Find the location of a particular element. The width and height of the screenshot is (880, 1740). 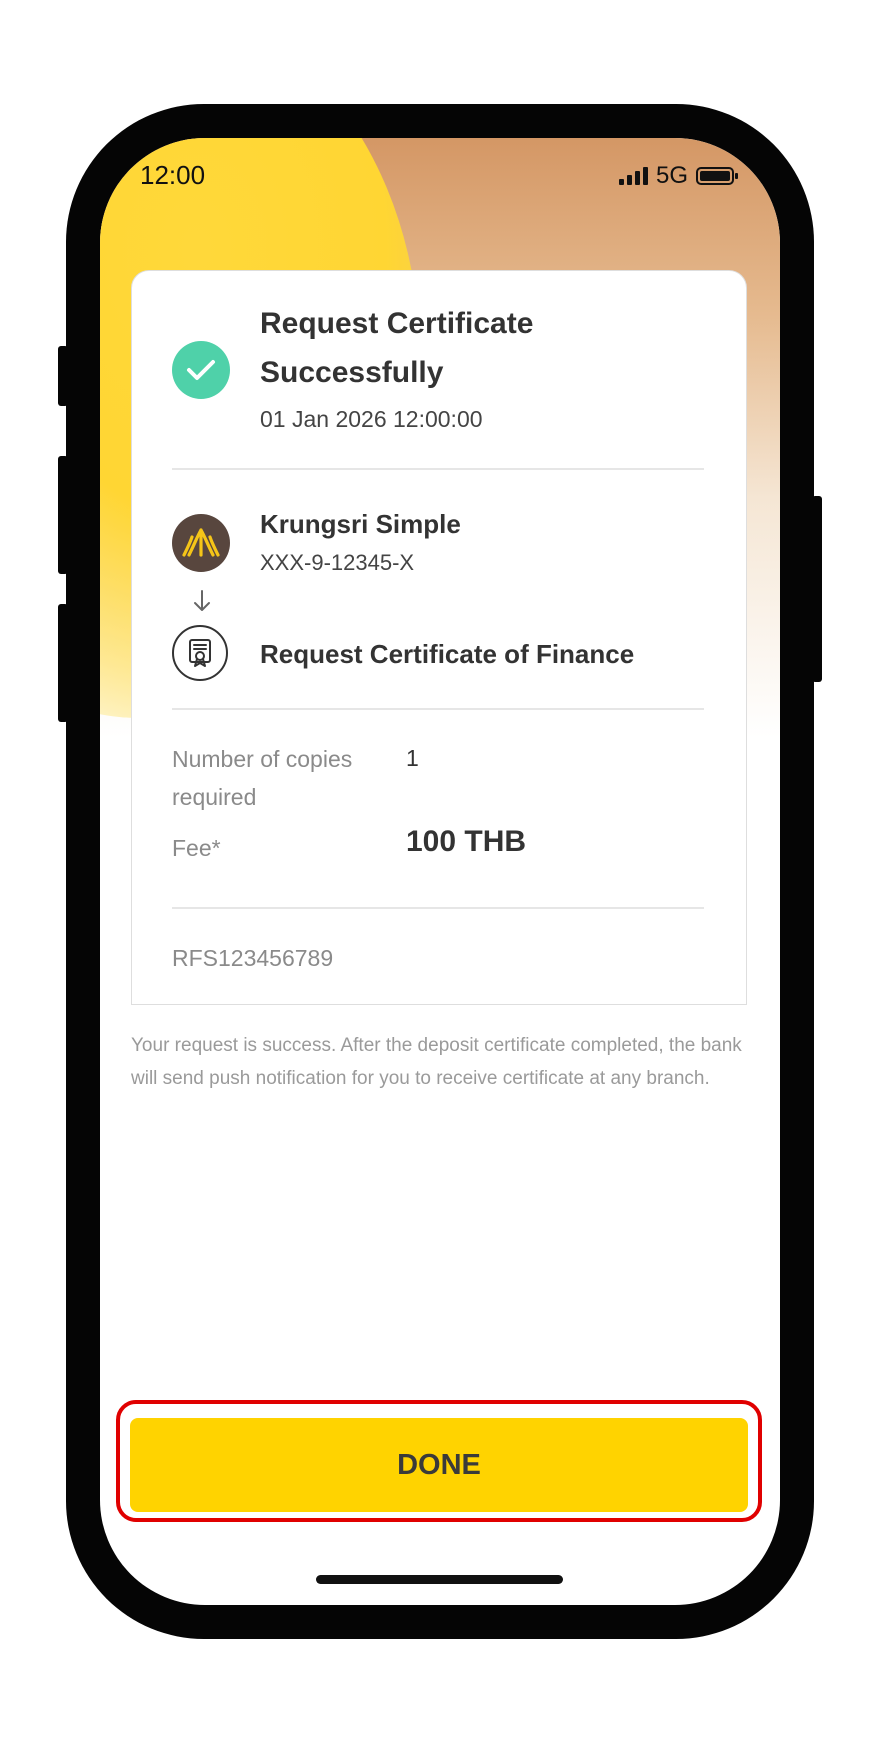

status-bar: 12:00 5G is located at coordinates (440, 173).